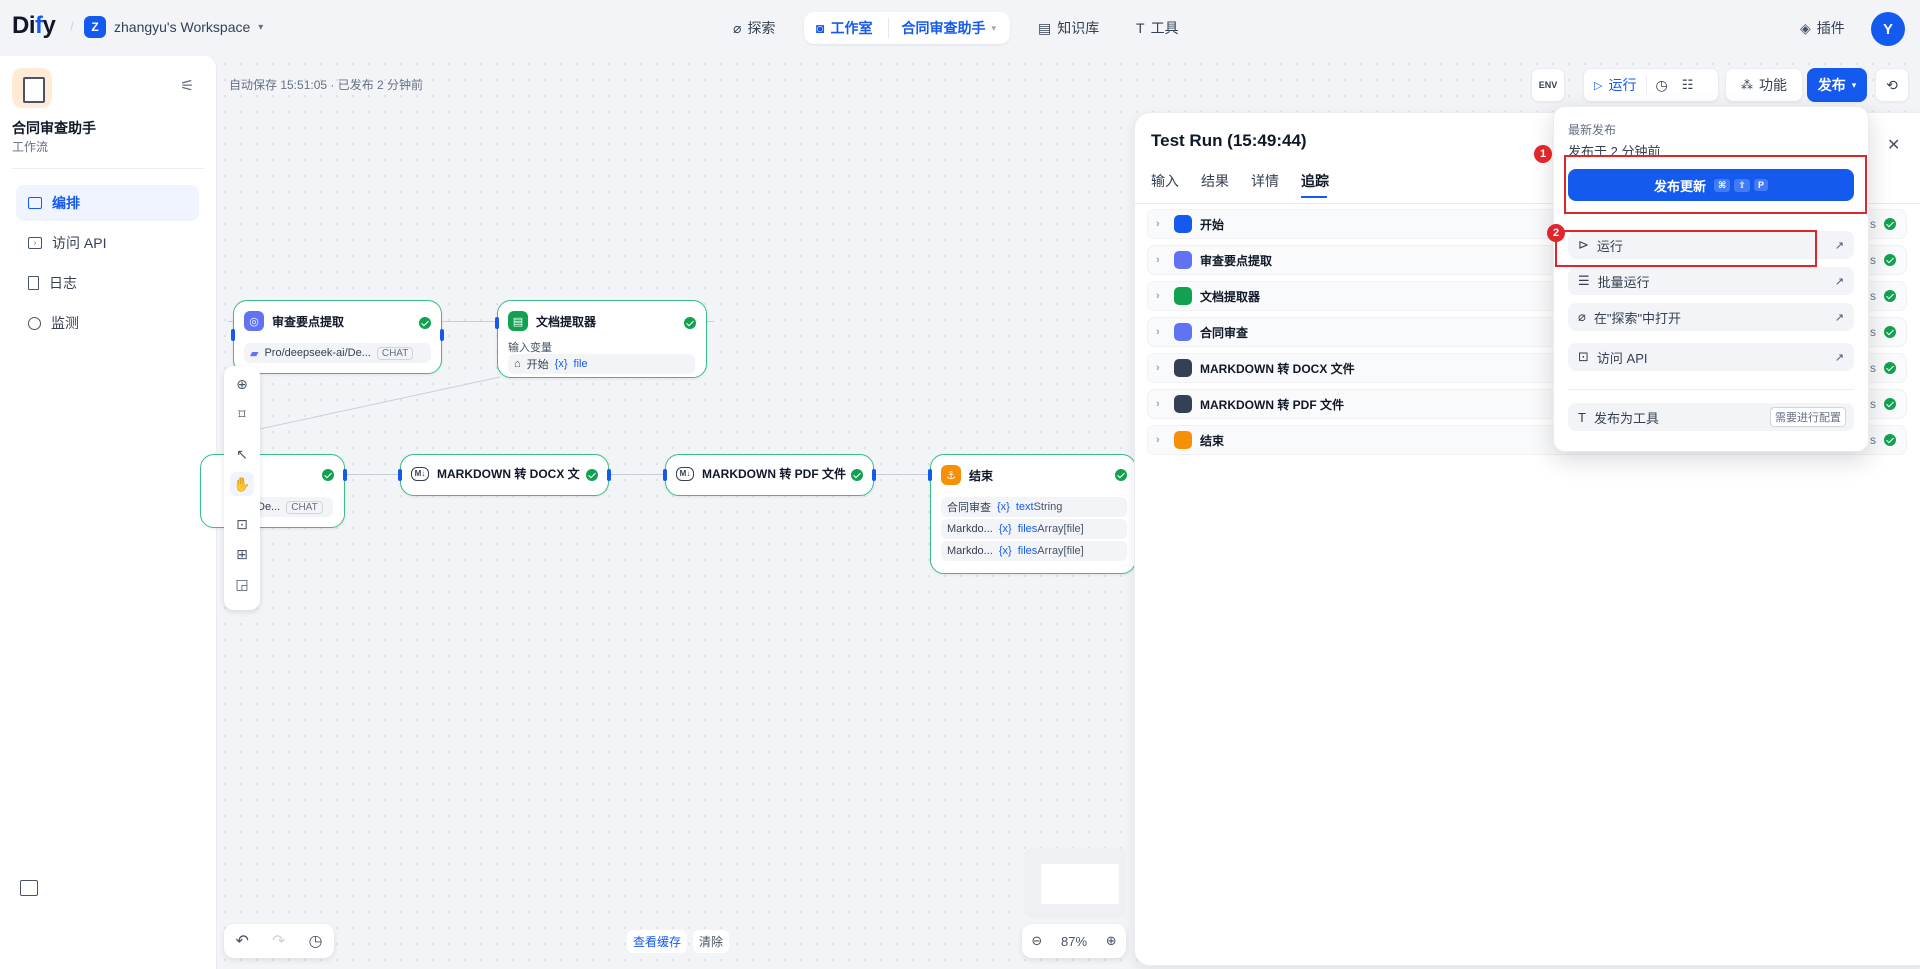 Image resolution: width=1920 pixels, height=969 pixels. What do you see at coordinates (1837, 85) in the screenshot?
I see `publish-button: 发布 ▾` at bounding box center [1837, 85].